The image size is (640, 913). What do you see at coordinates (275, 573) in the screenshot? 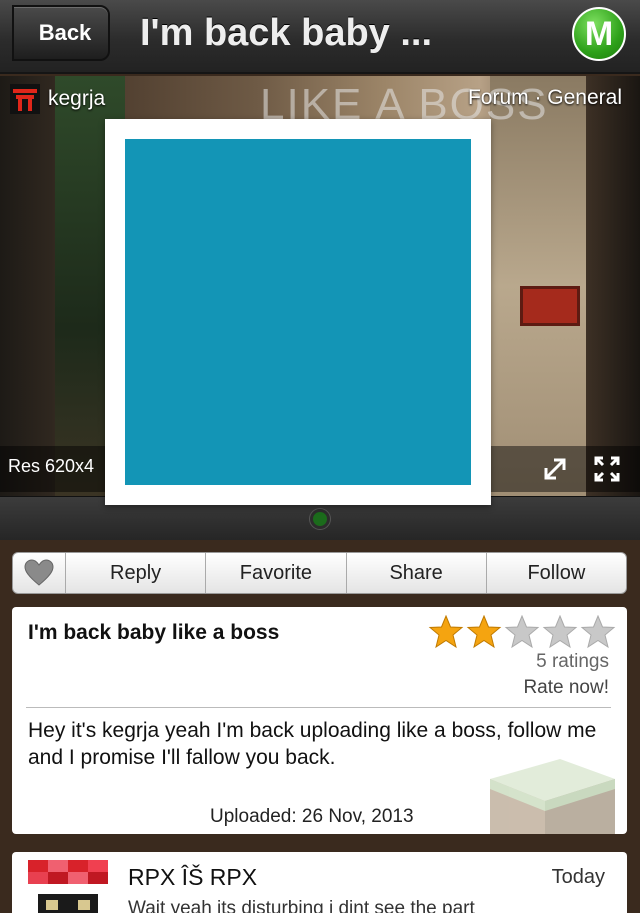
I see `favorite-button: Favorite` at bounding box center [275, 573].